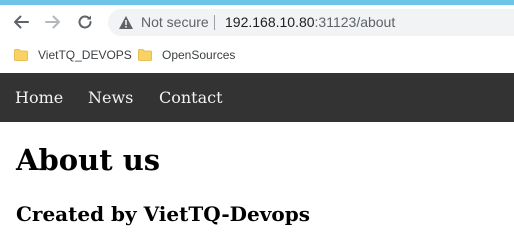  I want to click on address-bar: Not secure 192.168.10.80:31123/about, so click(311, 22).